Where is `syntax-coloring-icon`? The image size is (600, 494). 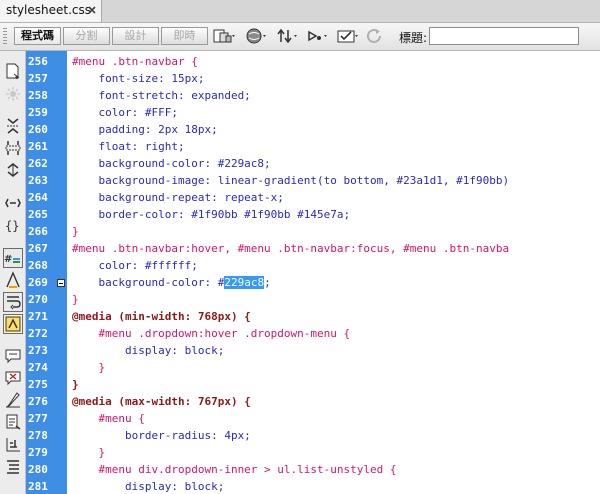 syntax-coloring-icon is located at coordinates (13, 324).